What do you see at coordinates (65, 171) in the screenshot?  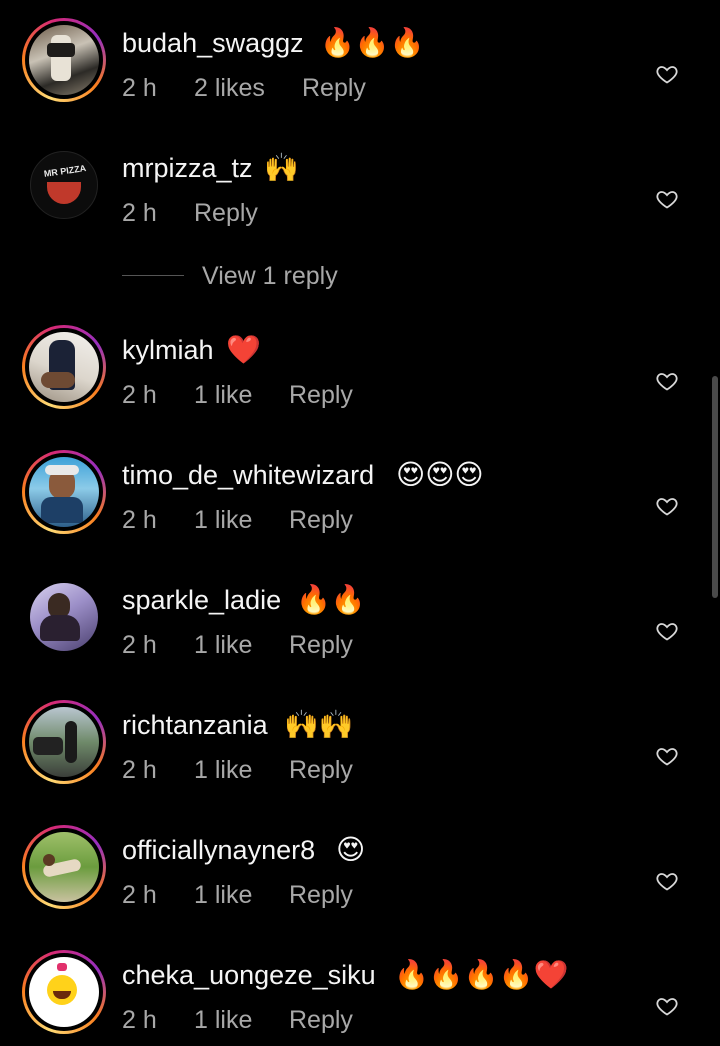 I see `avatar-logo-text: MR PIZZA` at bounding box center [65, 171].